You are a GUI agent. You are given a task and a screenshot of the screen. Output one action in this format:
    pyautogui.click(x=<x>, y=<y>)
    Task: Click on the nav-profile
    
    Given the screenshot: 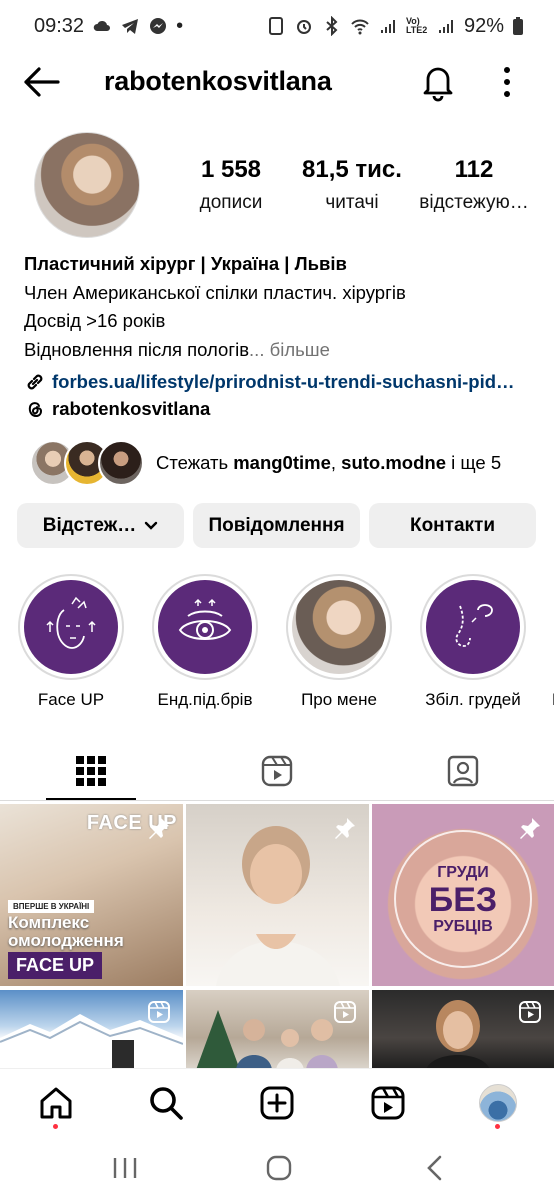 What is the action you would take?
    pyautogui.click(x=498, y=1106)
    